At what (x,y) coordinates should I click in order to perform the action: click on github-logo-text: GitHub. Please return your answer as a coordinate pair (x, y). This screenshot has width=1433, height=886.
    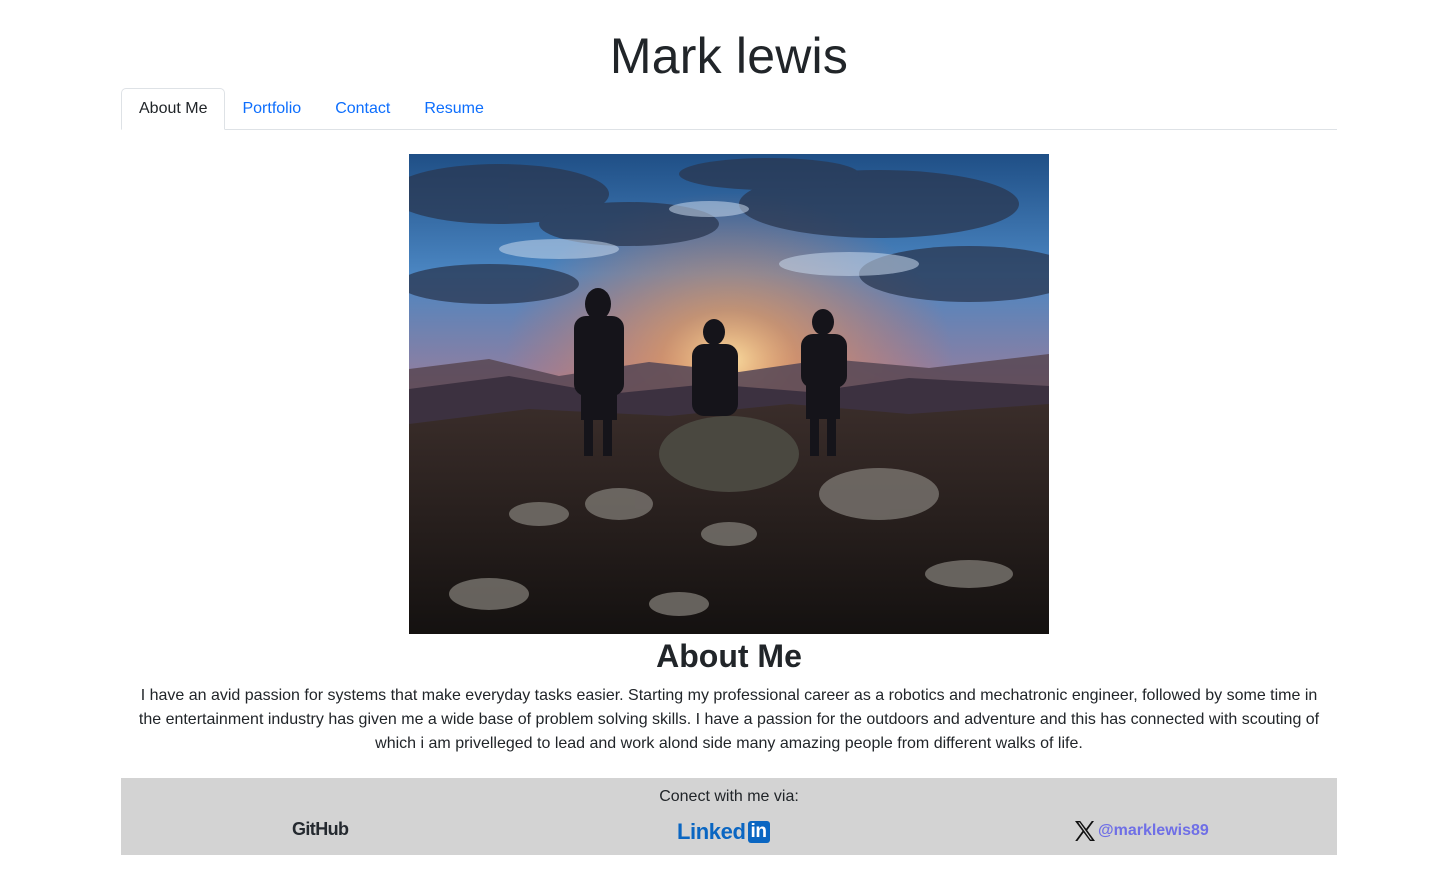
    Looking at the image, I should click on (320, 829).